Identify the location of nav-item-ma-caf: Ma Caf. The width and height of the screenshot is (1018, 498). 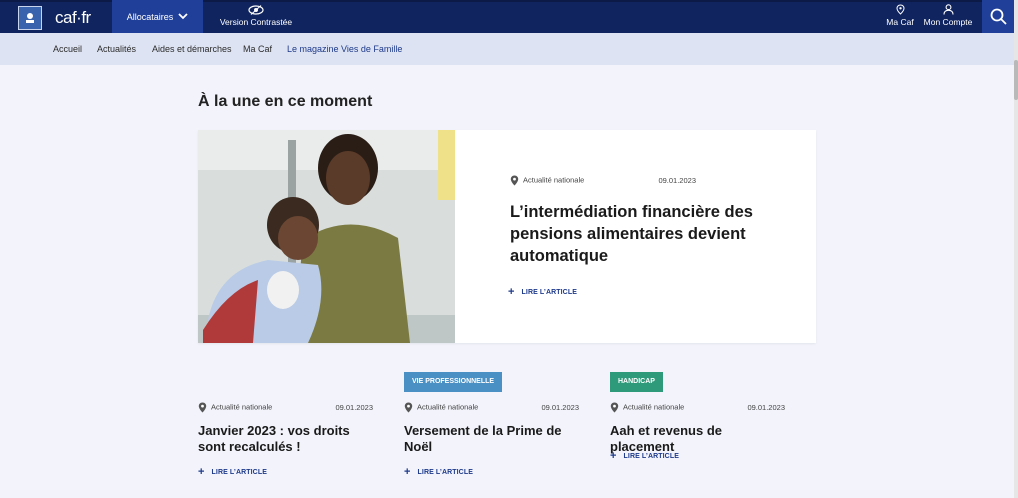
(257, 49).